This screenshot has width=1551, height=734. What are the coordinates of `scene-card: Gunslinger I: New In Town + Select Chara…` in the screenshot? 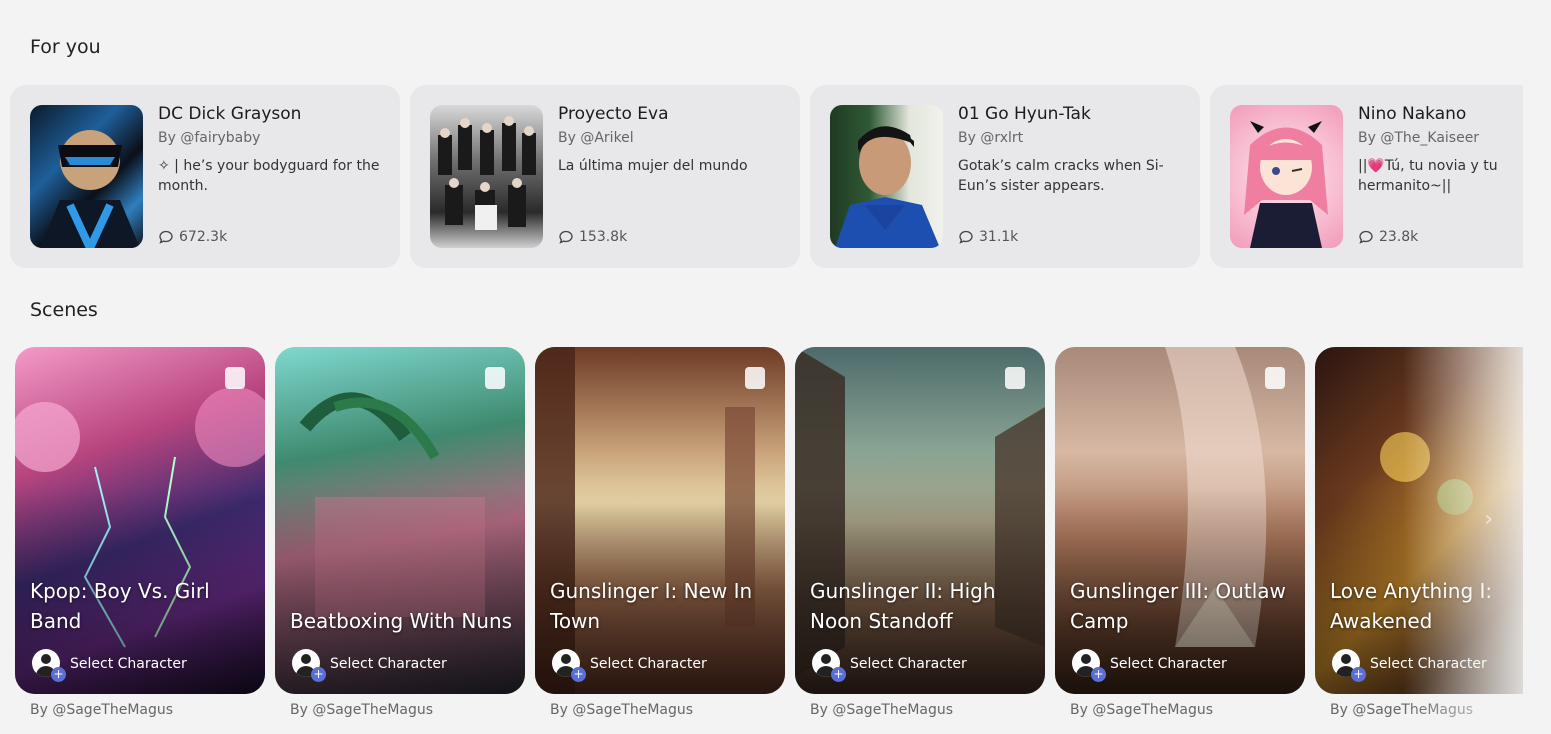 It's located at (660, 520).